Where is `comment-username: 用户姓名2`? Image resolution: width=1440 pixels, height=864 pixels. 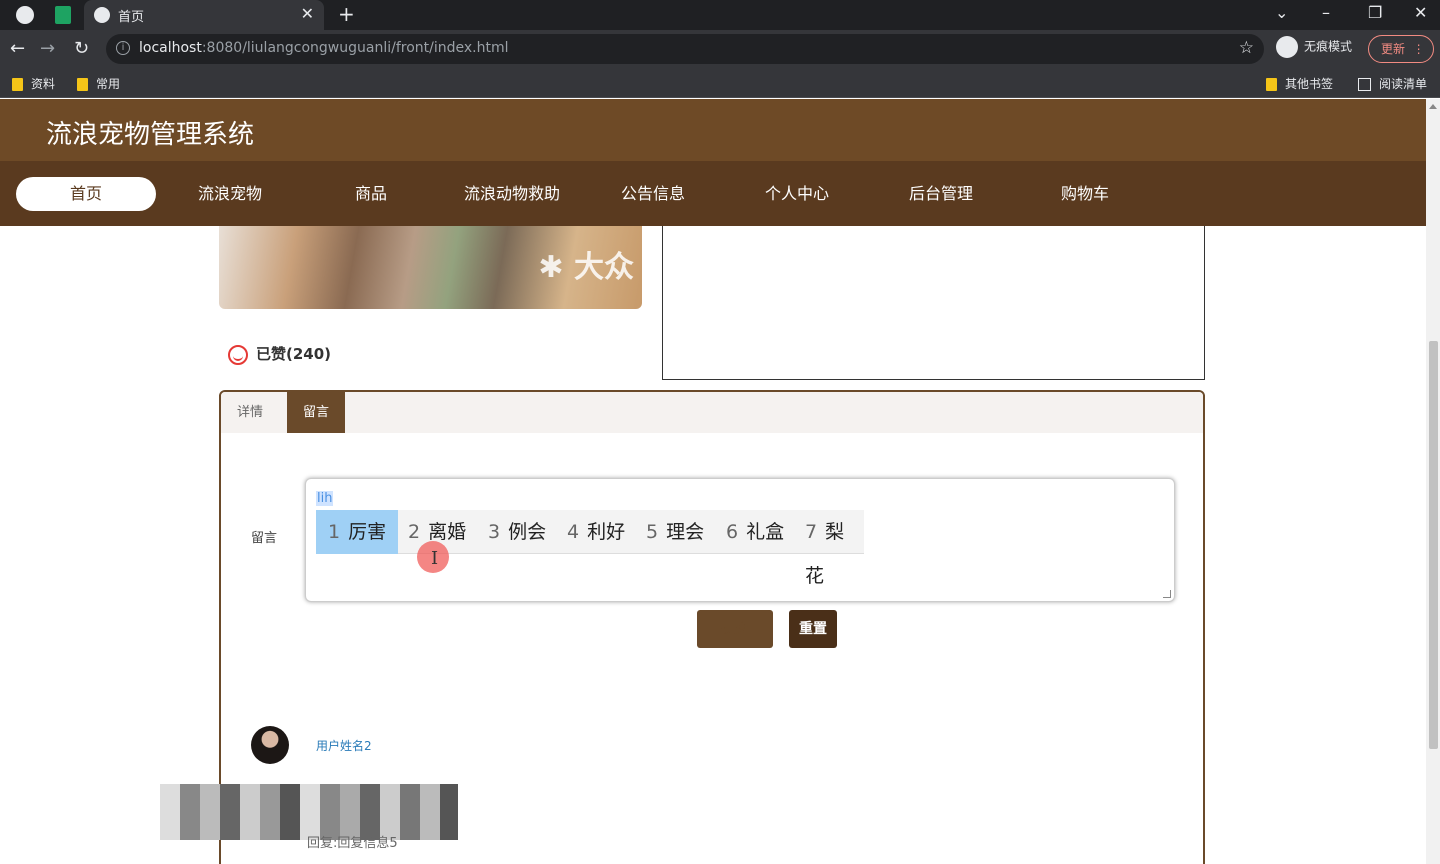 comment-username: 用户姓名2 is located at coordinates (344, 745).